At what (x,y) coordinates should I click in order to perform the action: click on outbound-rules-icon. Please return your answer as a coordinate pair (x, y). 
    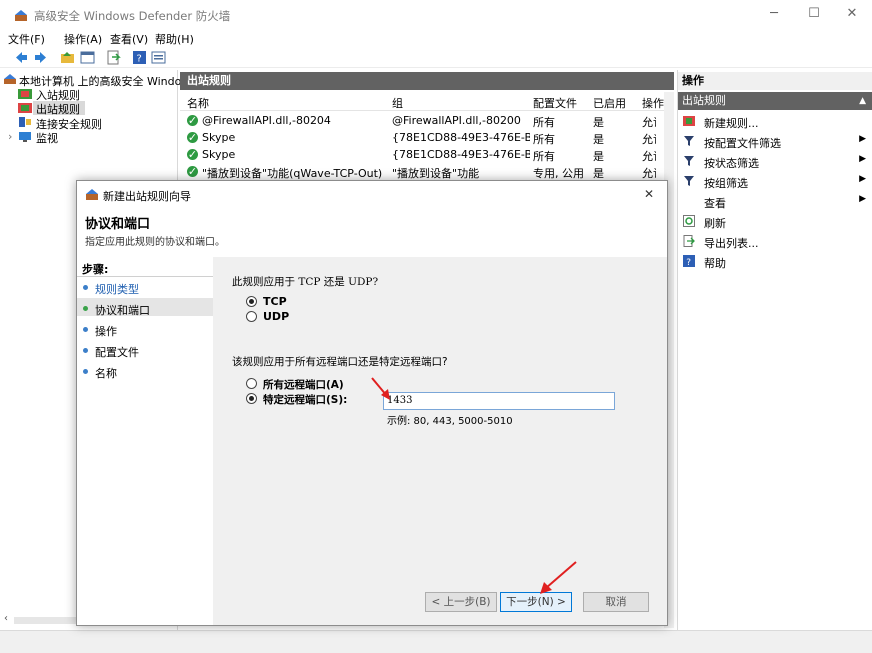
    Looking at the image, I should click on (25, 108).